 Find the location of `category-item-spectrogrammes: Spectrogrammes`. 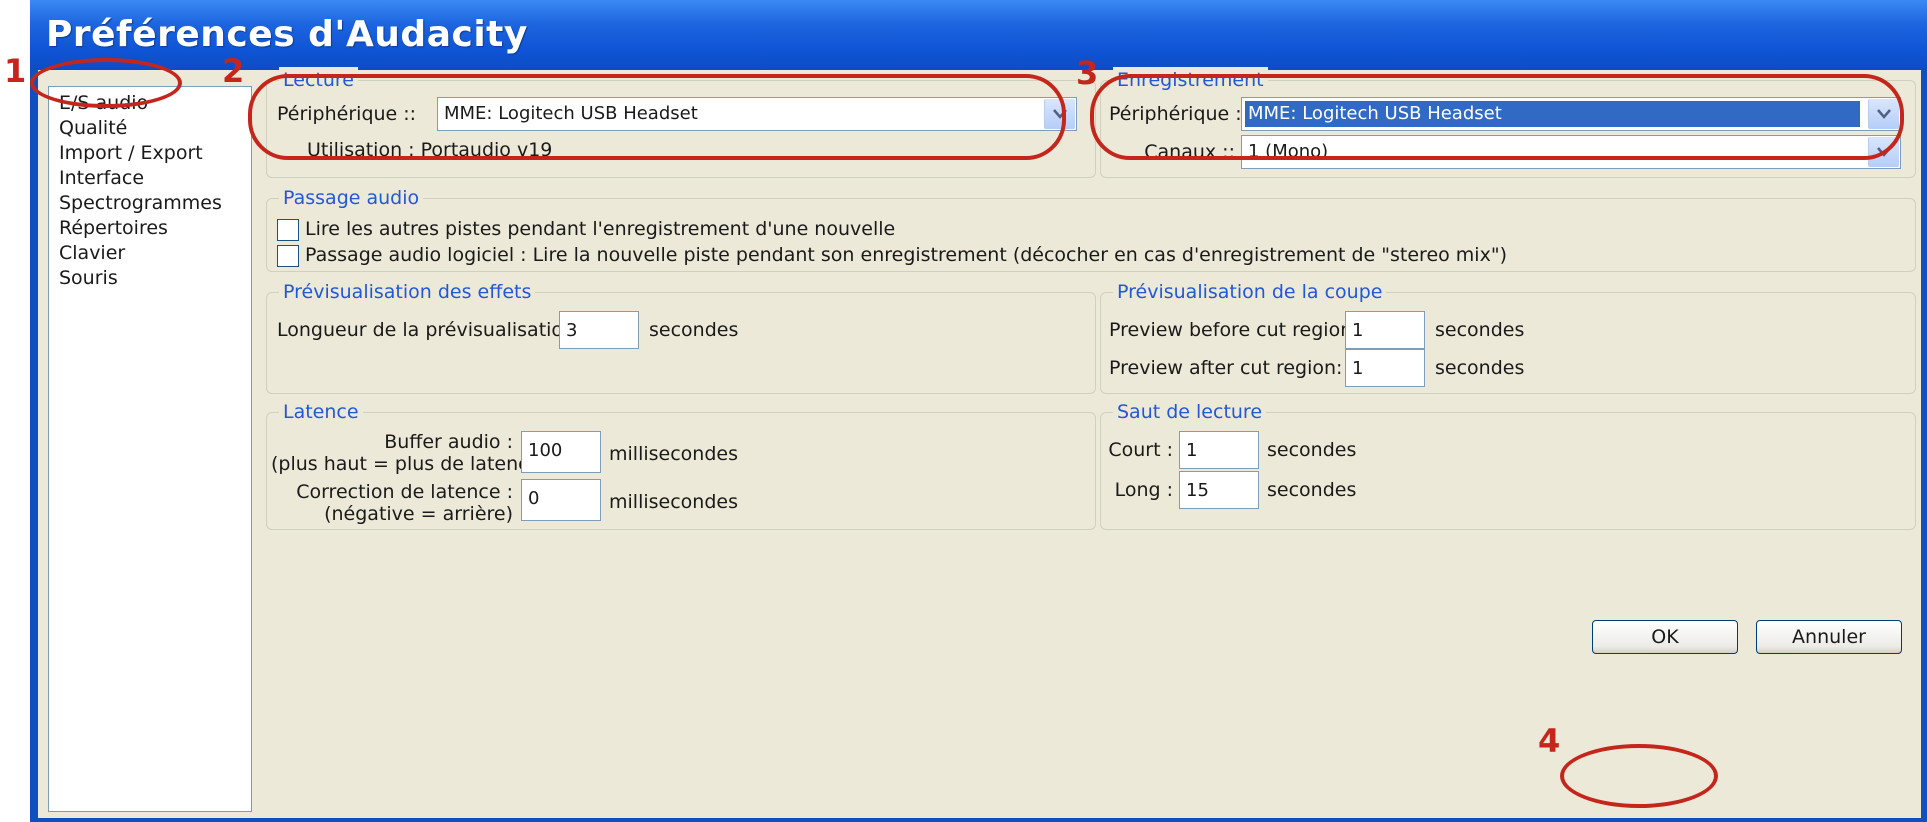

category-item-spectrogrammes: Spectrogrammes is located at coordinates (140, 203).